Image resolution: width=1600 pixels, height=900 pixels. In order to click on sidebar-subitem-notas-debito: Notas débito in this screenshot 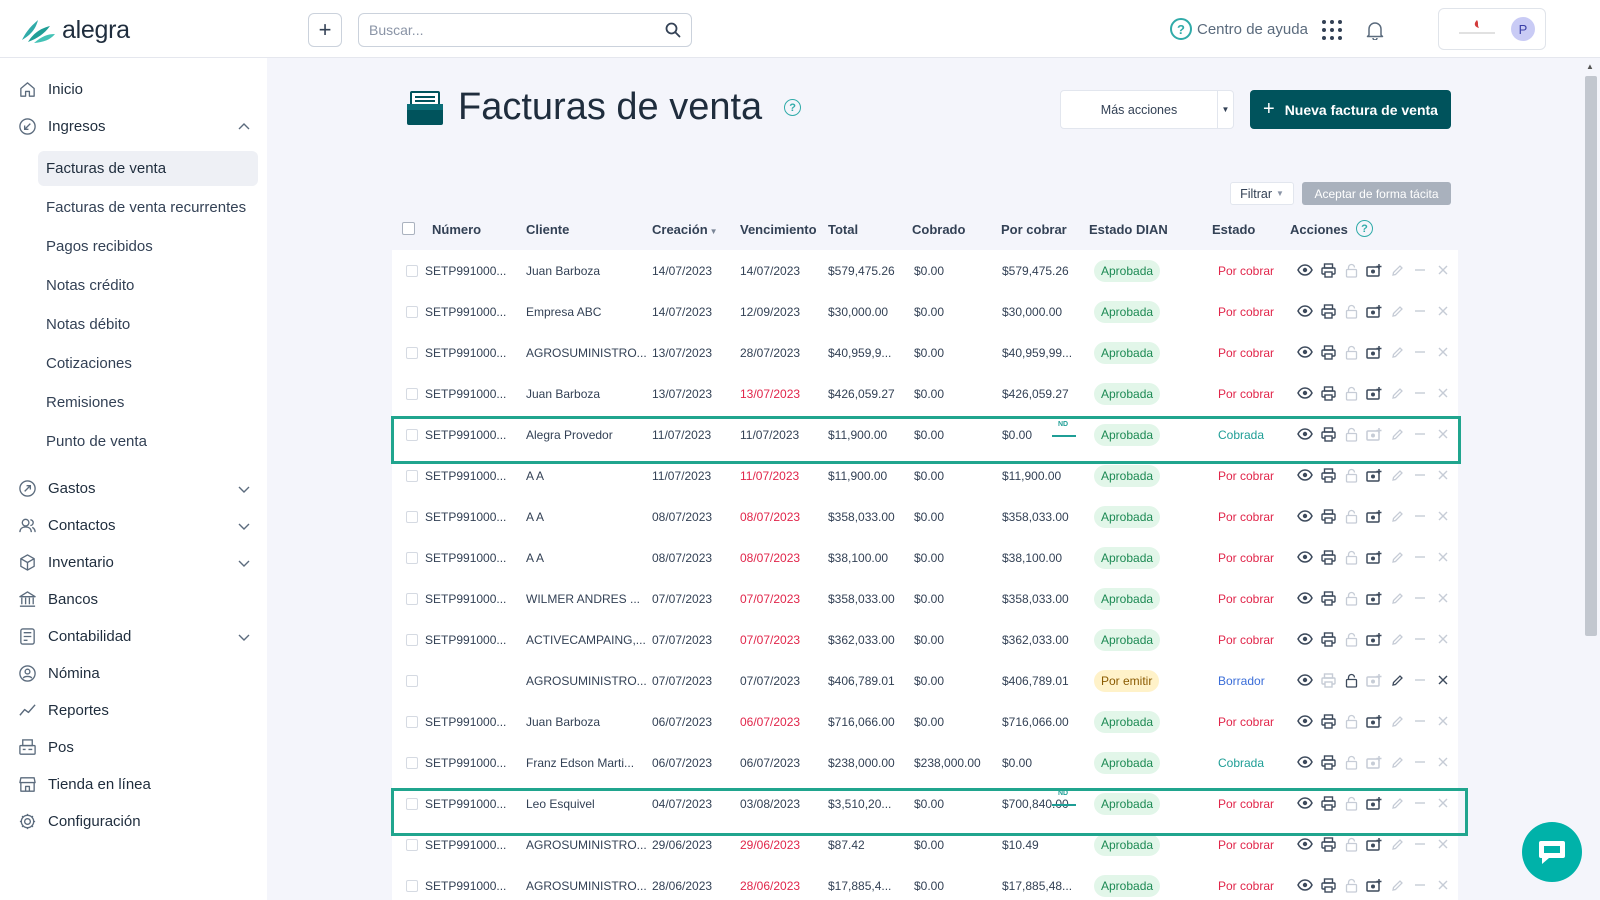, I will do `click(148, 324)`.